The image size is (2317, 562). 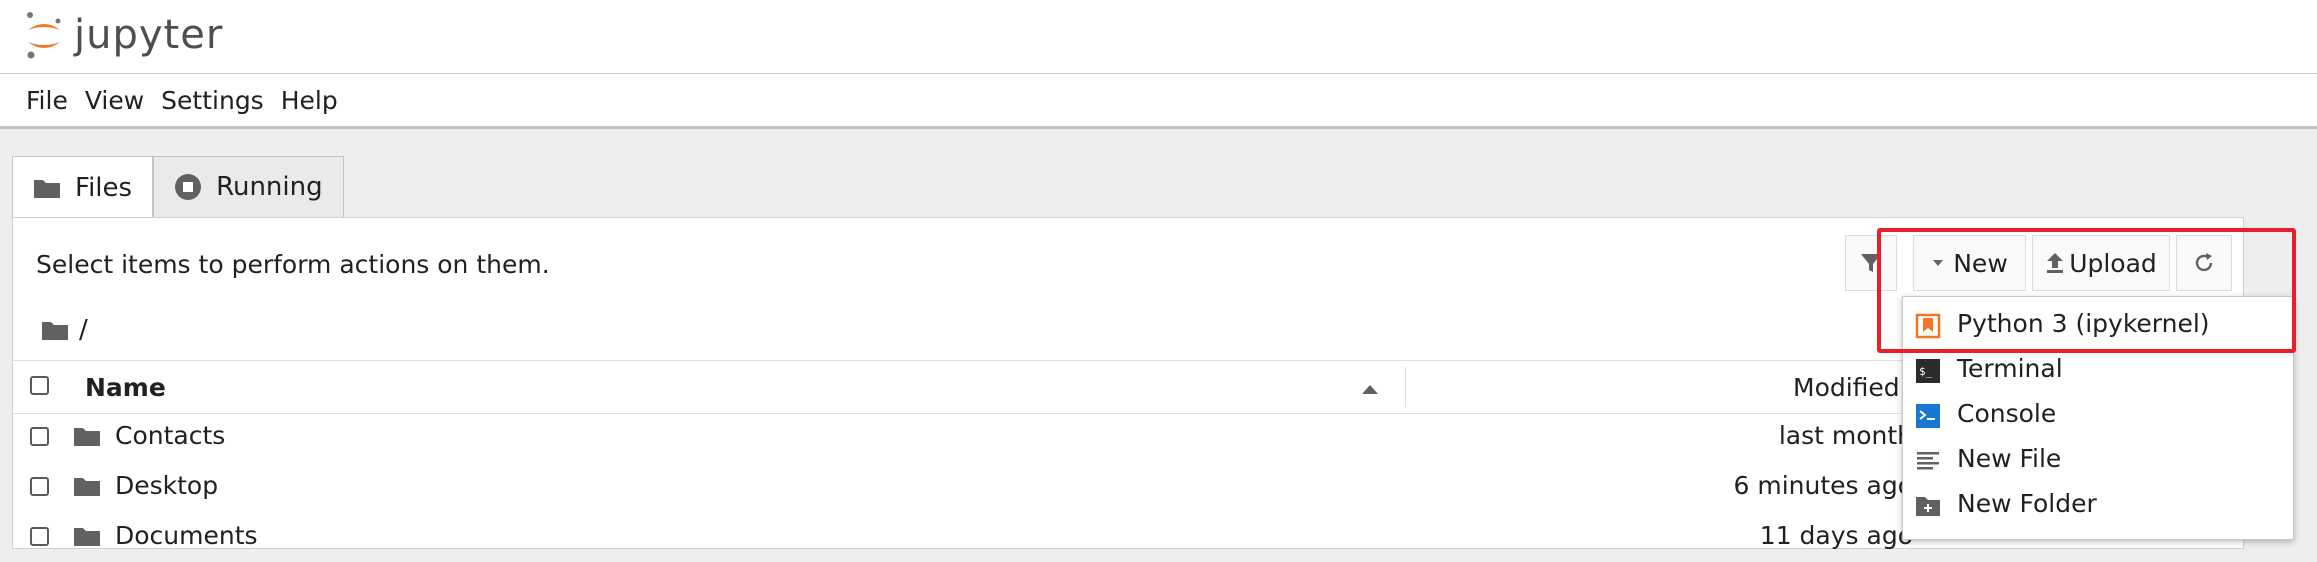 I want to click on selection-hint: Select items to perform actions on them., so click(x=293, y=264).